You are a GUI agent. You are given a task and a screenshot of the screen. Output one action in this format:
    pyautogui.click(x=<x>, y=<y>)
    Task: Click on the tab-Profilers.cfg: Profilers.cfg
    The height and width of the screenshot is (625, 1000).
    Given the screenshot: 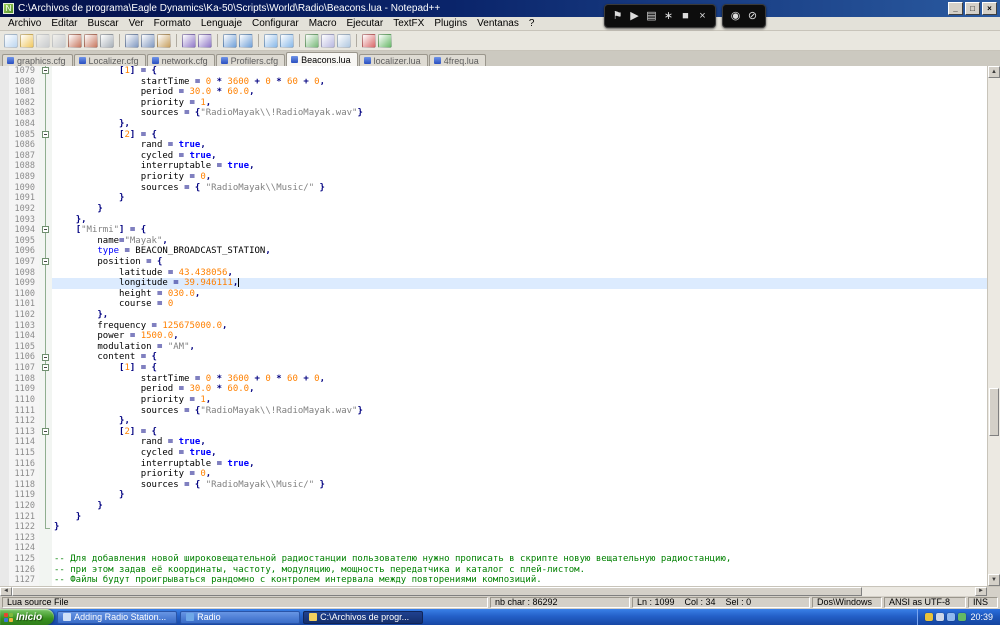 What is the action you would take?
    pyautogui.click(x=250, y=60)
    